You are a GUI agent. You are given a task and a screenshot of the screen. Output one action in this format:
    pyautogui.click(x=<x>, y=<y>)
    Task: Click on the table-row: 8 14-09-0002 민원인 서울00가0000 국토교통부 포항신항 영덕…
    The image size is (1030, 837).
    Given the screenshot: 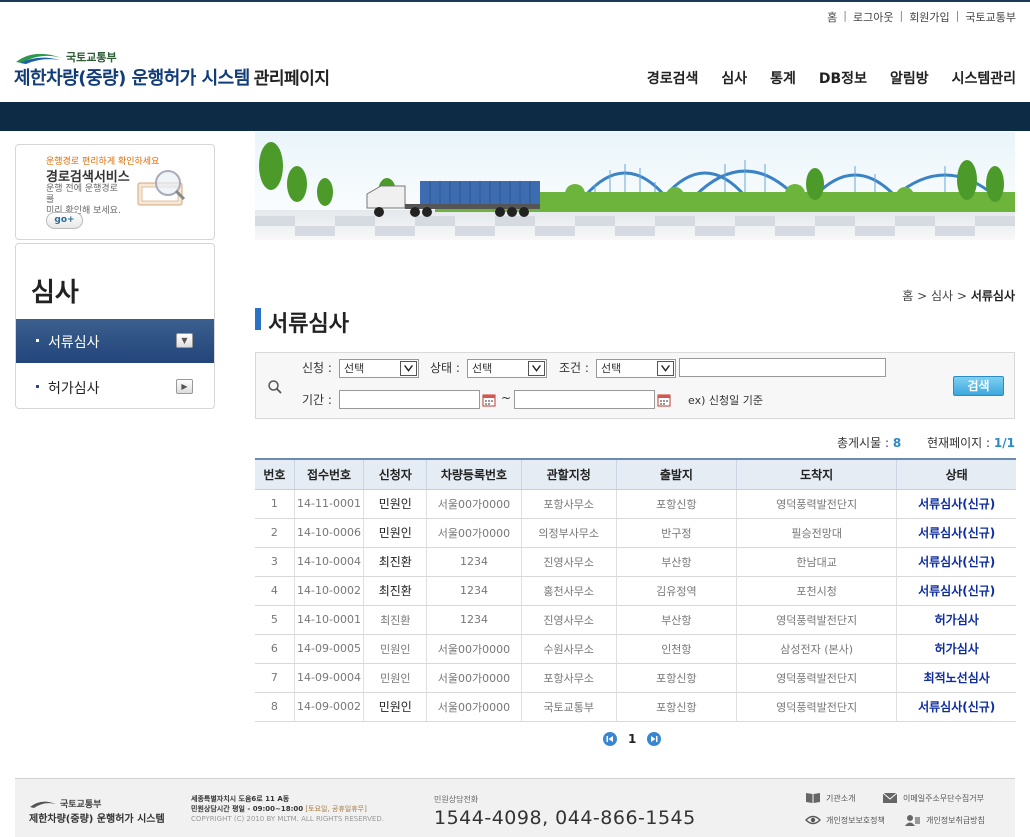 What is the action you would take?
    pyautogui.click(x=635, y=707)
    